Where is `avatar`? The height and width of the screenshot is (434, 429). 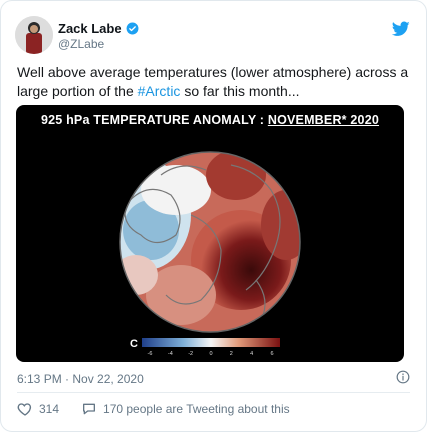 avatar is located at coordinates (34, 35).